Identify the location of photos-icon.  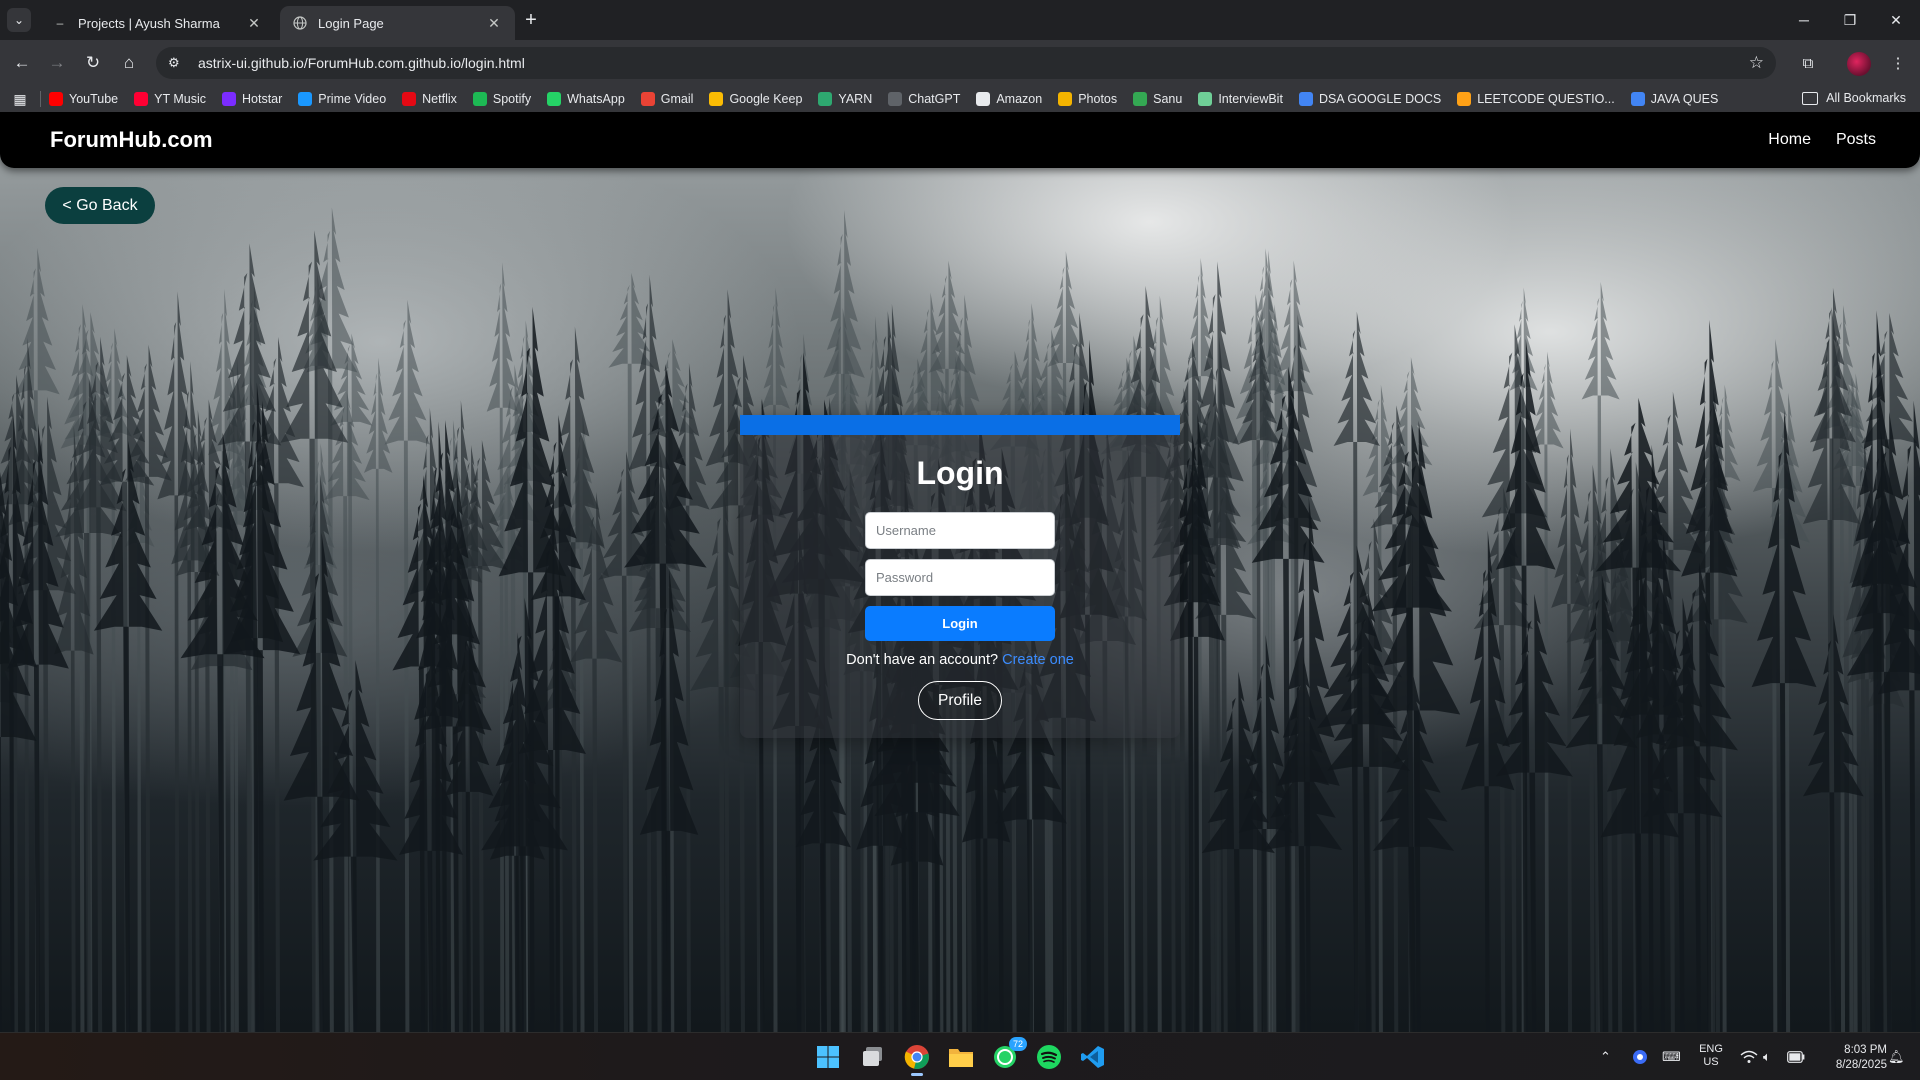
(1065, 99).